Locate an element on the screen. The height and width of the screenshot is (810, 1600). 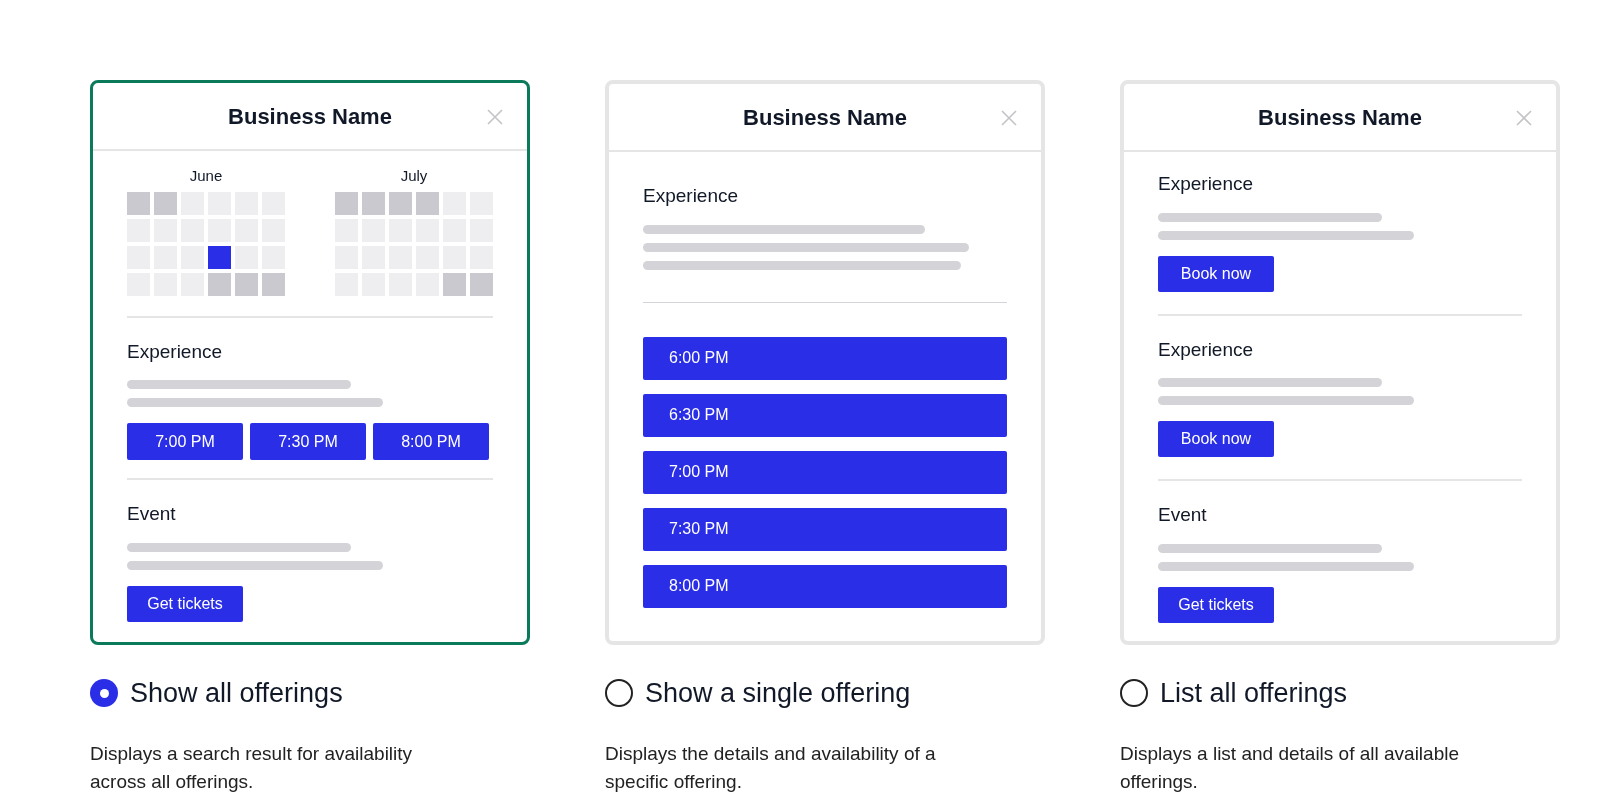
option-description: Displays the details and availability of a specific offering. is located at coordinates (771, 767).